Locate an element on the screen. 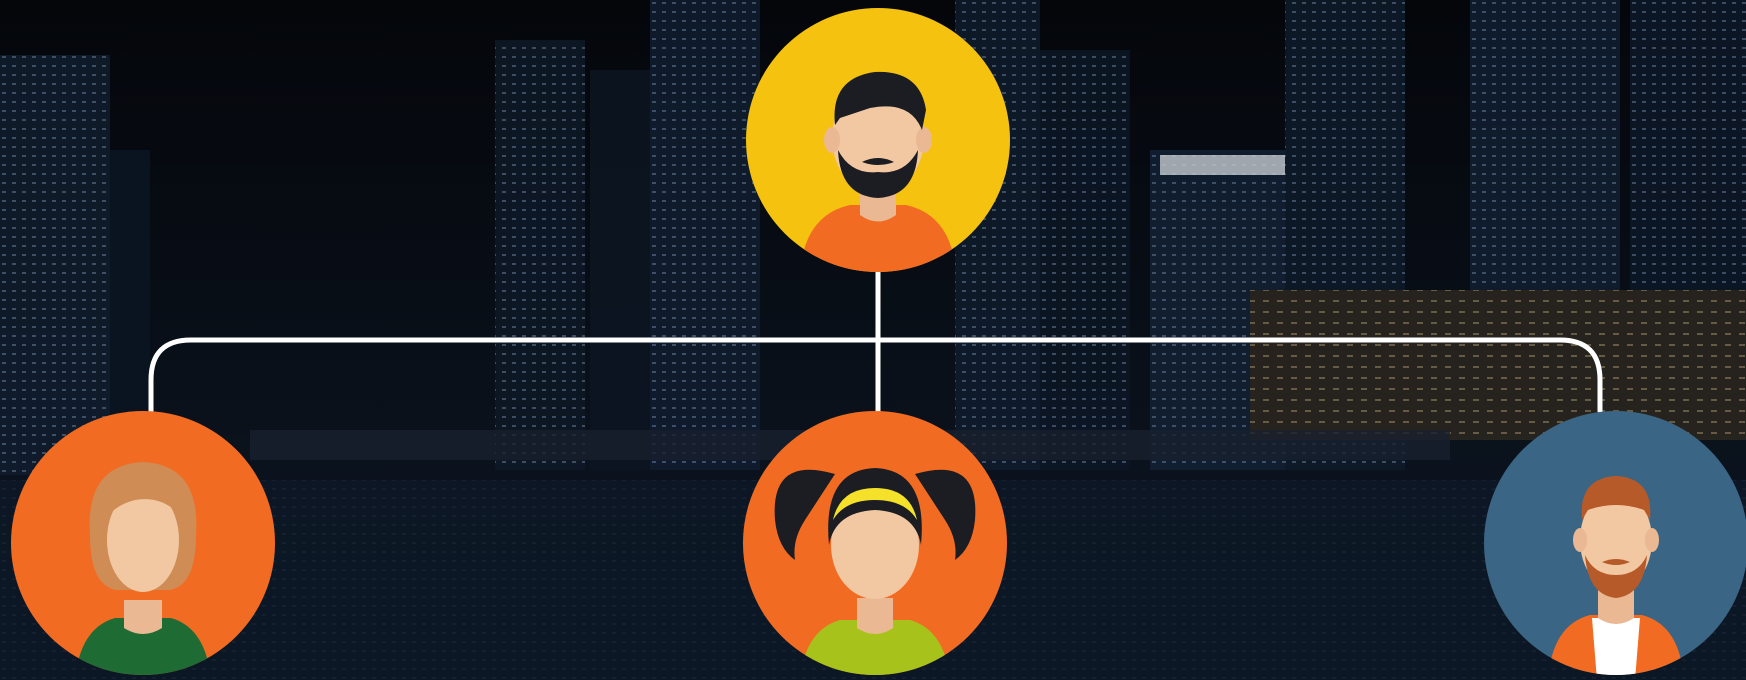  woman-icon is located at coordinates (143, 568).